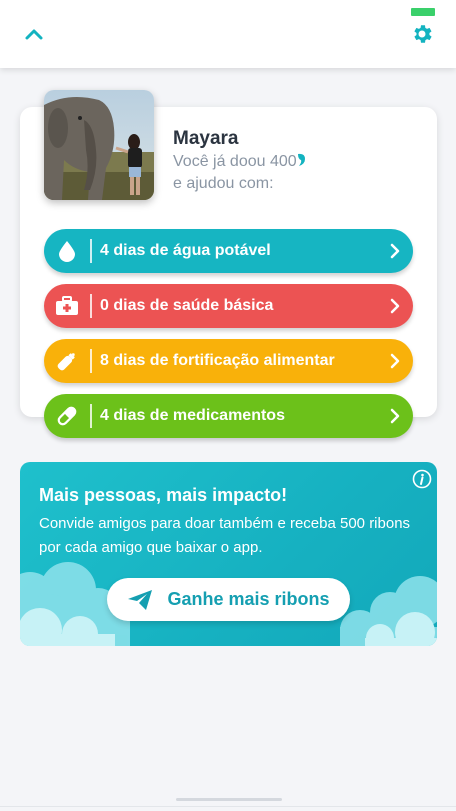  Describe the element at coordinates (67, 251) in the screenshot. I see `water-drop-icon` at that location.